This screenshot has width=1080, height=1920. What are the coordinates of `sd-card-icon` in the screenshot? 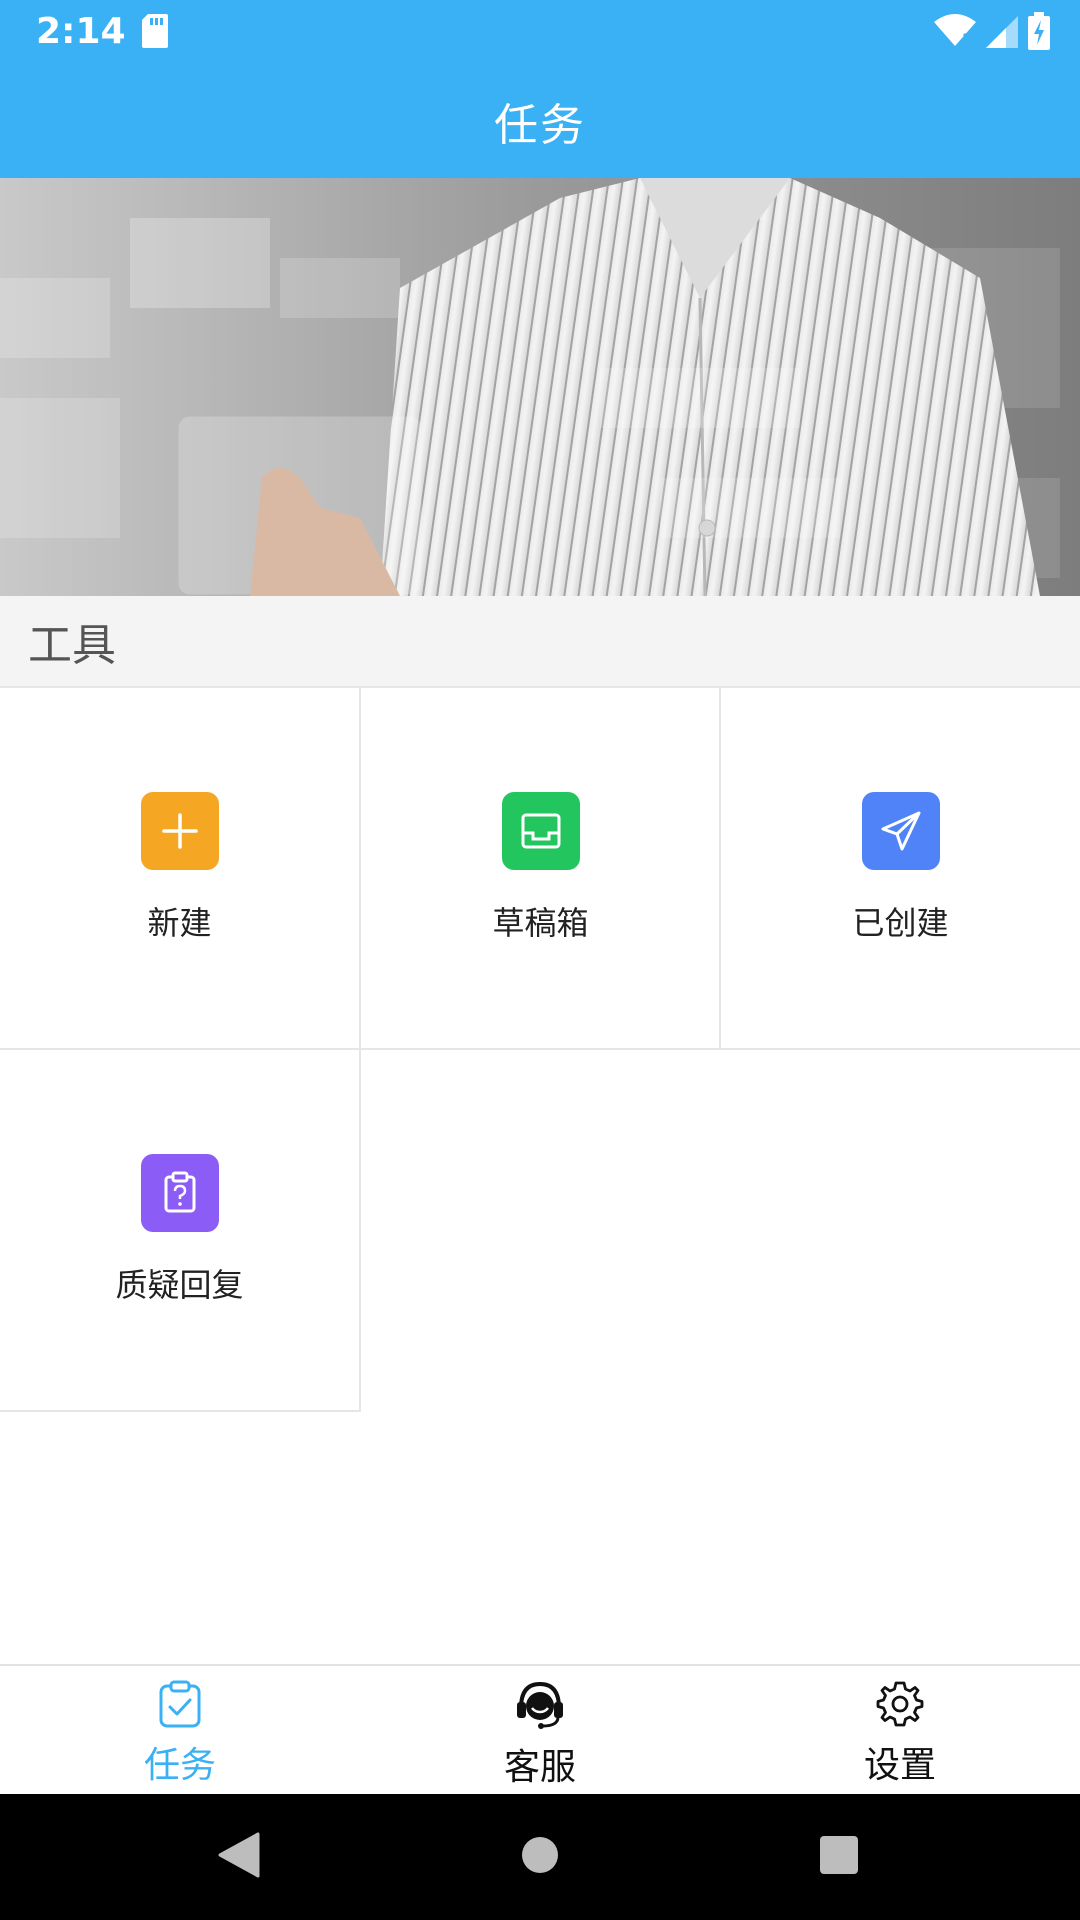 It's located at (155, 33).